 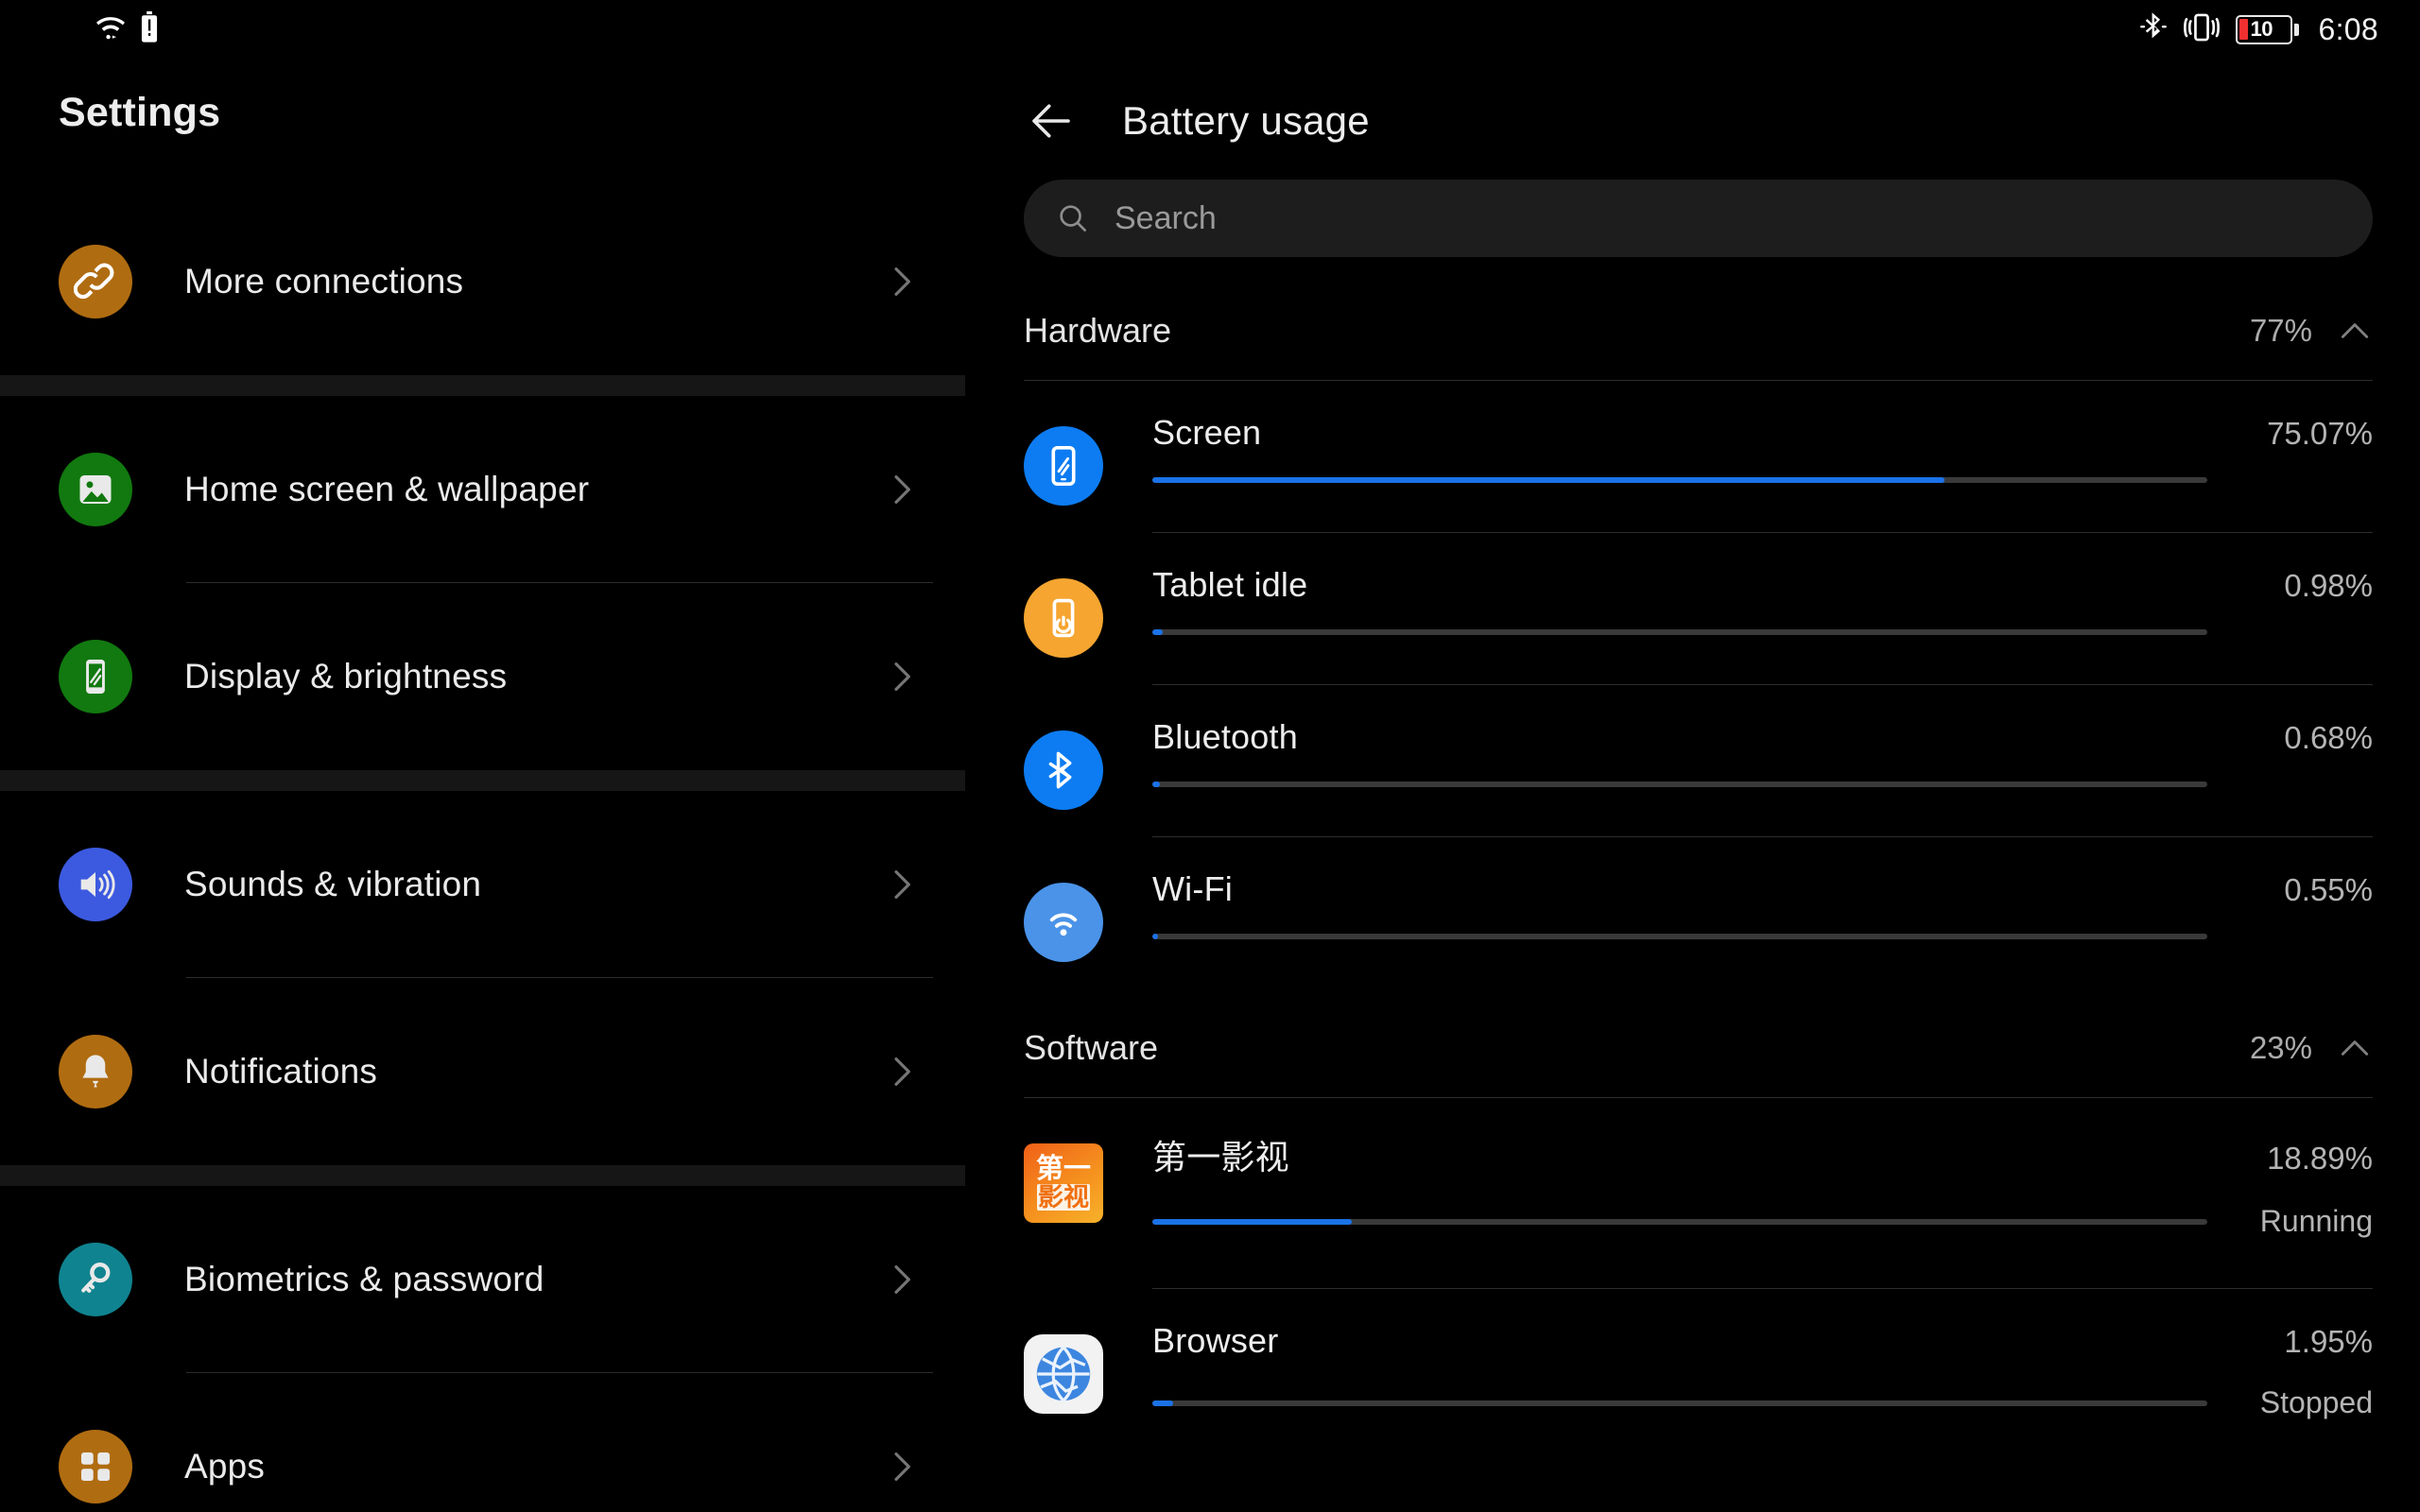 I want to click on section-percent: 23%, so click(x=2280, y=1047).